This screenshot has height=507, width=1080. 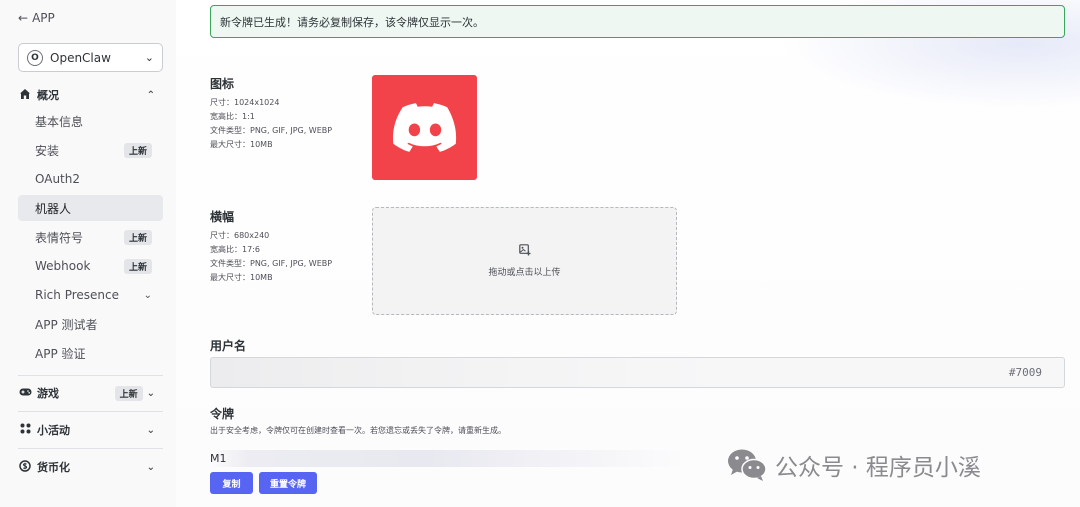 What do you see at coordinates (63, 266) in the screenshot?
I see `sidebar-item-label: Webhook` at bounding box center [63, 266].